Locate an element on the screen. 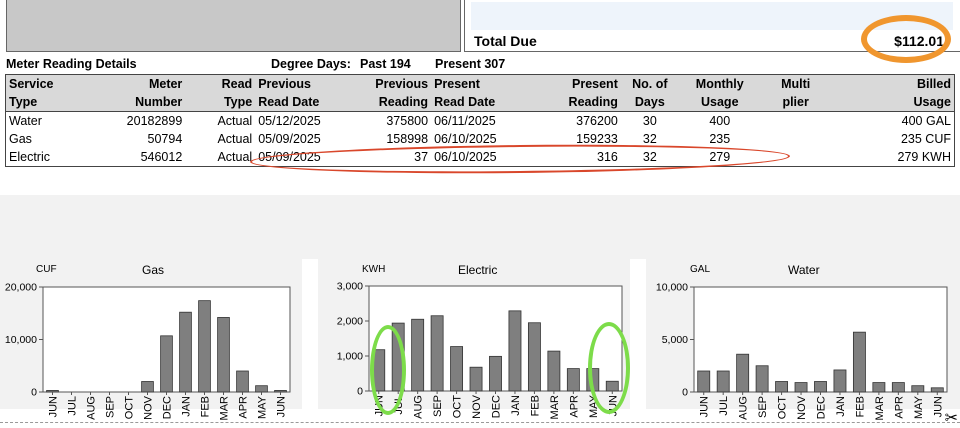  total-due-label: Total Due is located at coordinates (505, 41).